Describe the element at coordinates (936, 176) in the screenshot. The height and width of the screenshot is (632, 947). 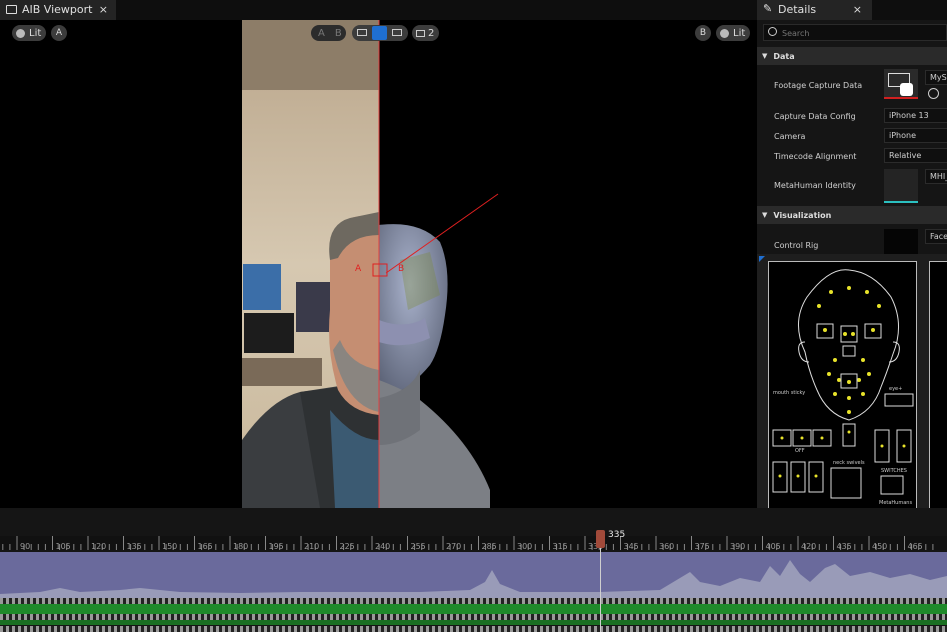
I see `metahuman-identity-value: MHI_` at that location.